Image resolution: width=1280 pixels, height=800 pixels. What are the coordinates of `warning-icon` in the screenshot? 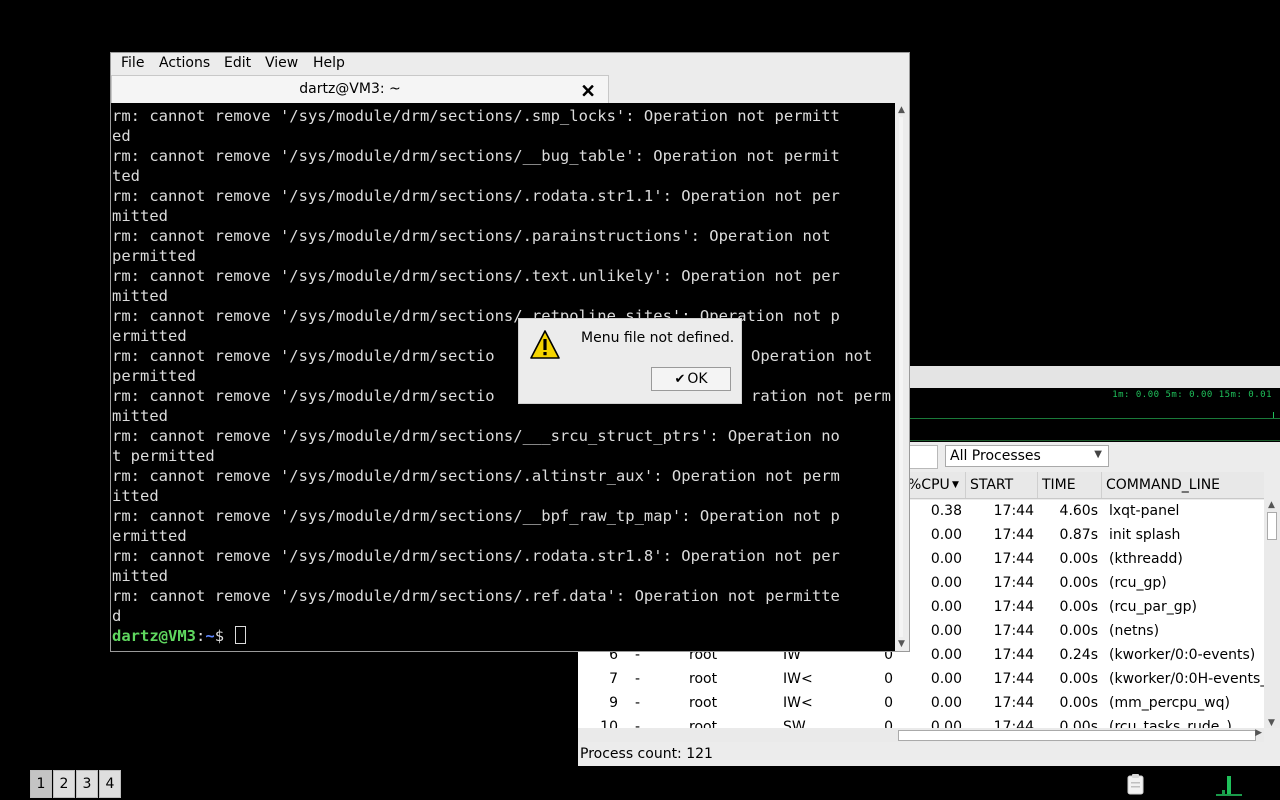 It's located at (545, 344).